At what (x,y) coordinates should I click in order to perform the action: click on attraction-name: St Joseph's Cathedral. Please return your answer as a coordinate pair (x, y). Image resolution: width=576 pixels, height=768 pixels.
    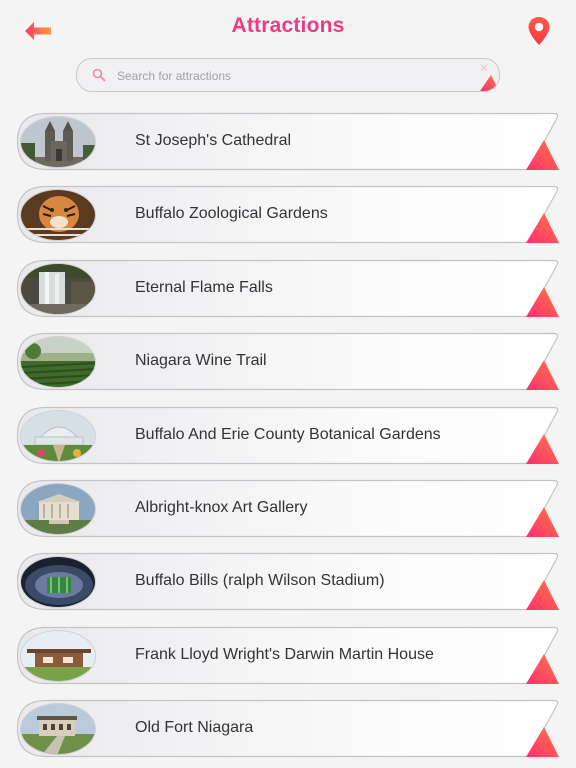
    Looking at the image, I should click on (213, 140).